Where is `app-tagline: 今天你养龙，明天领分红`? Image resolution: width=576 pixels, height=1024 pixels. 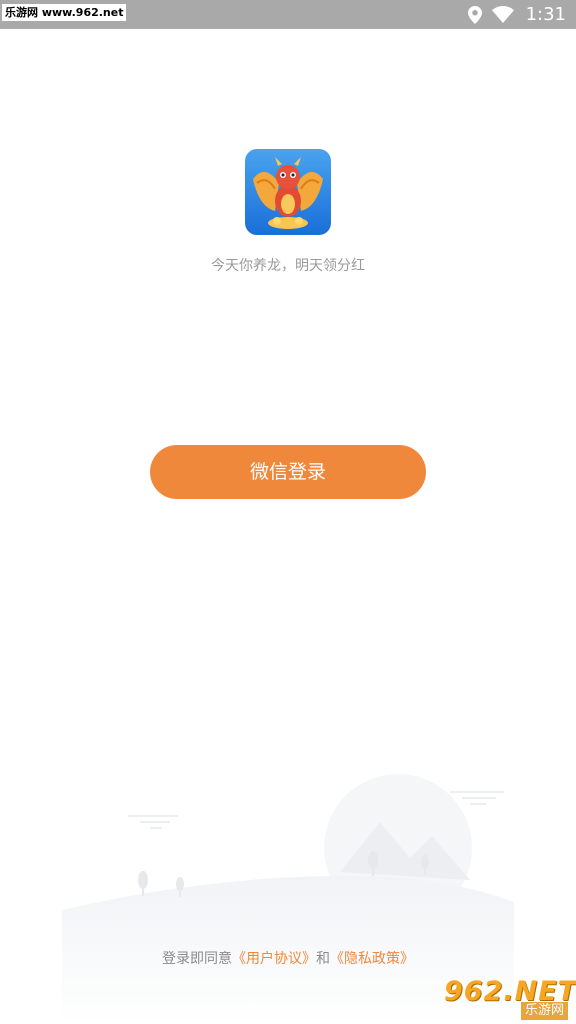 app-tagline: 今天你养龙，明天领分红 is located at coordinates (288, 266).